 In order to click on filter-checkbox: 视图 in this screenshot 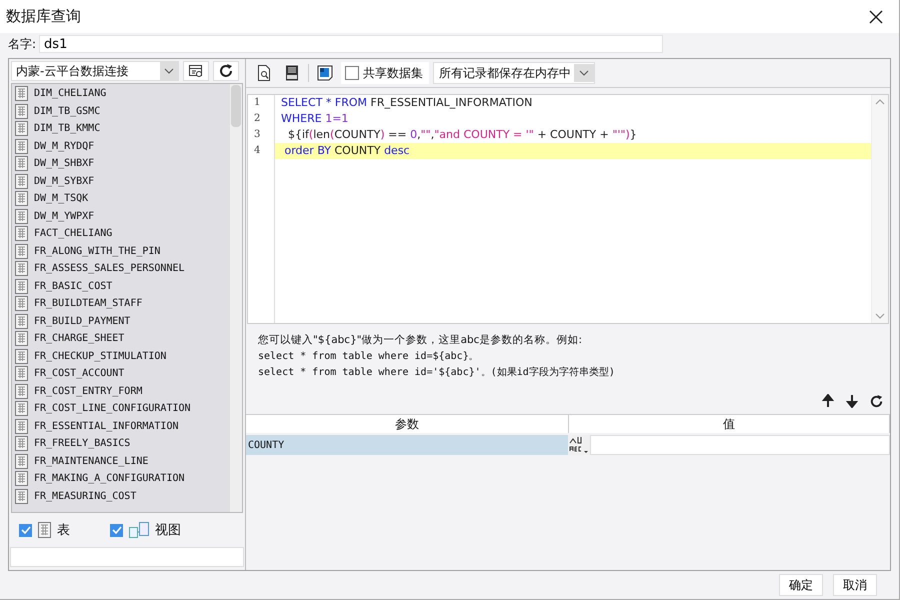, I will do `click(145, 530)`.